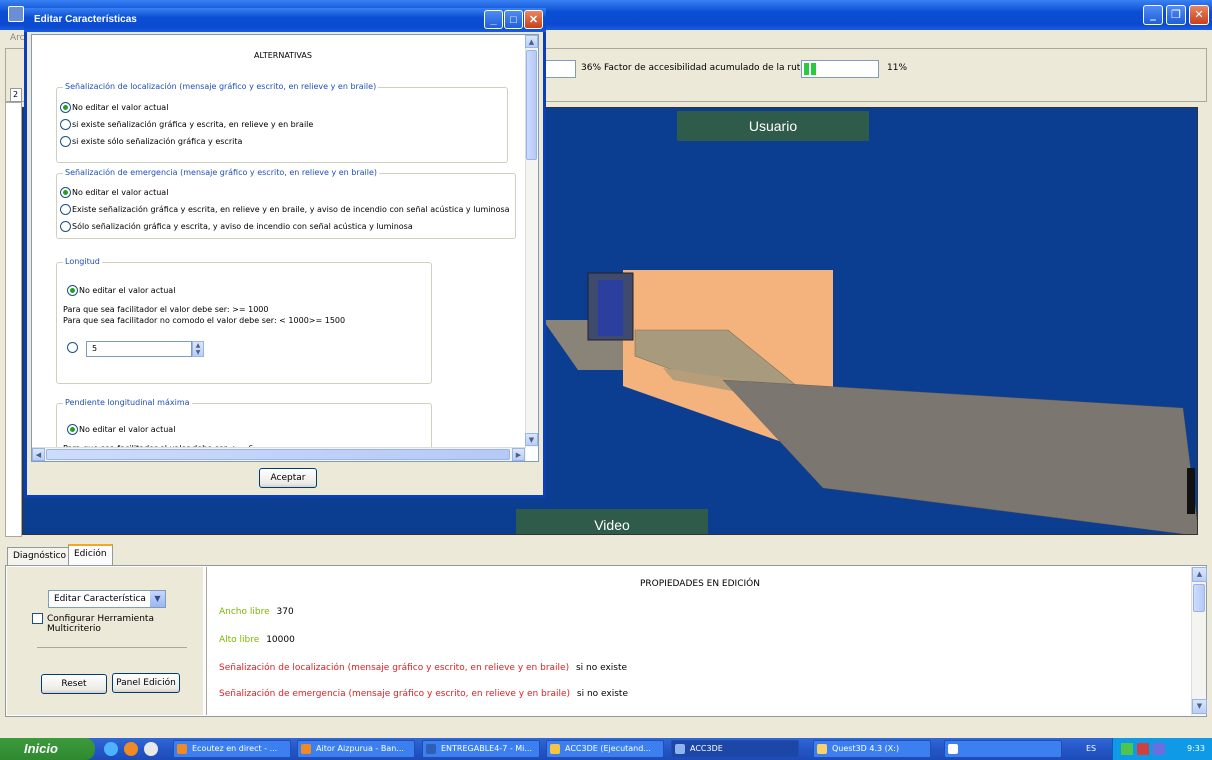 The height and width of the screenshot is (760, 1212). What do you see at coordinates (17, 38) in the screenshot?
I see `menu-hint: Arc` at bounding box center [17, 38].